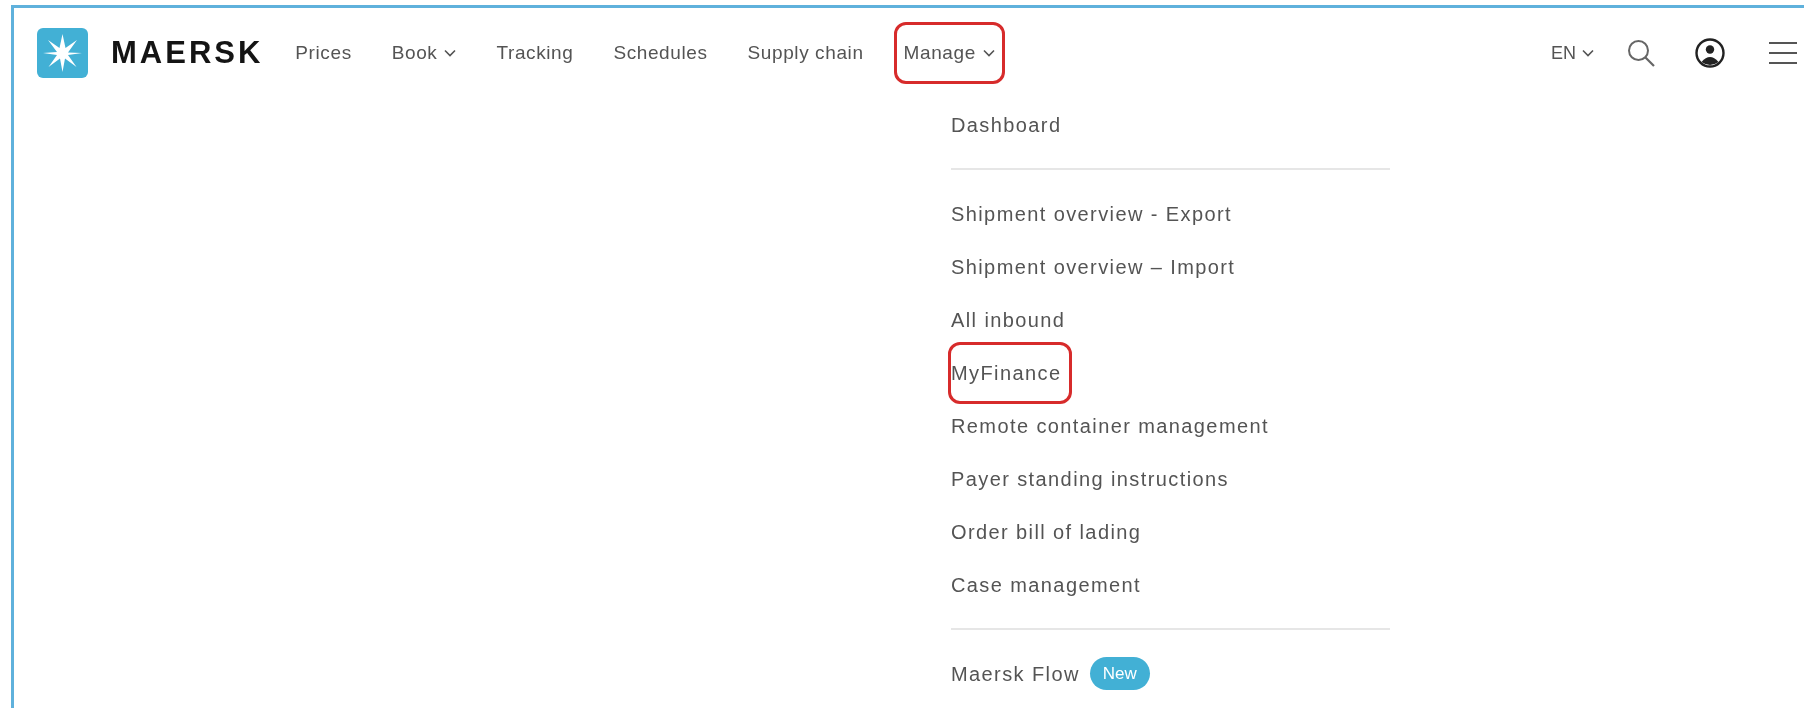 The width and height of the screenshot is (1804, 708). What do you see at coordinates (1092, 266) in the screenshot?
I see `menu-item: Shipment overview – Import` at bounding box center [1092, 266].